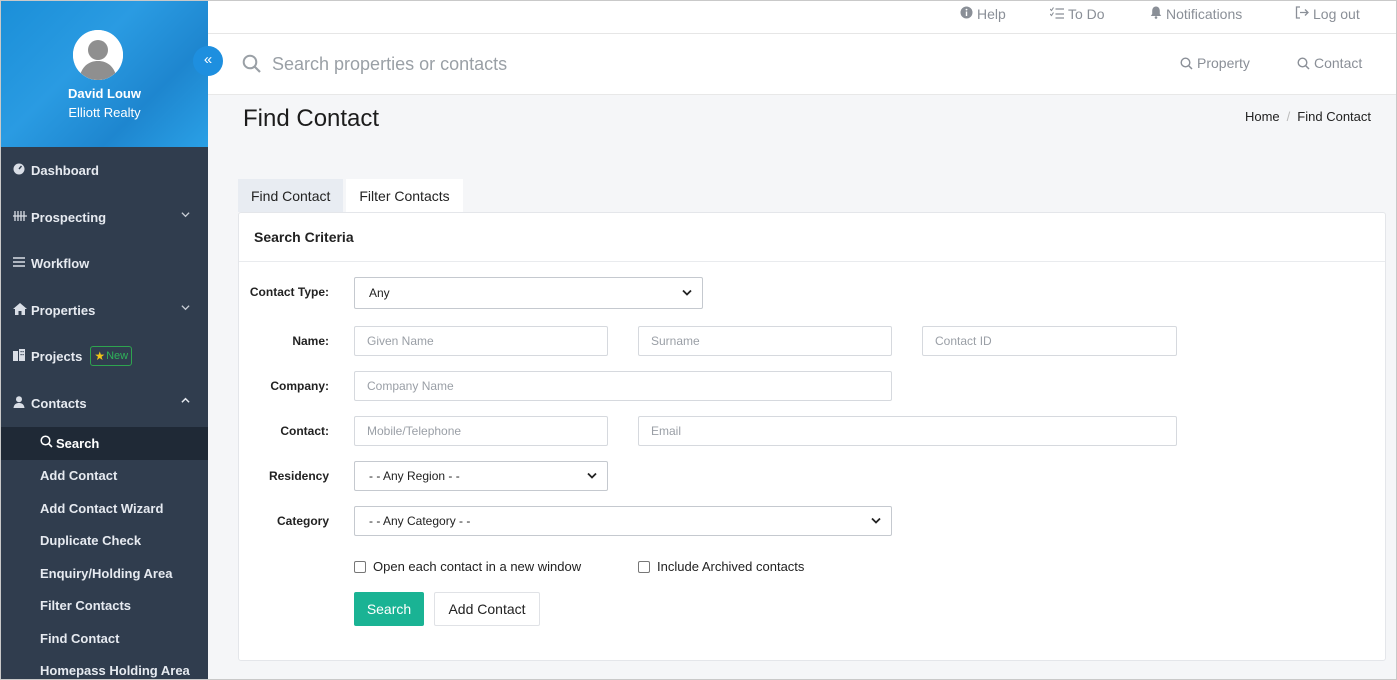  I want to click on user-icon, so click(21, 403).